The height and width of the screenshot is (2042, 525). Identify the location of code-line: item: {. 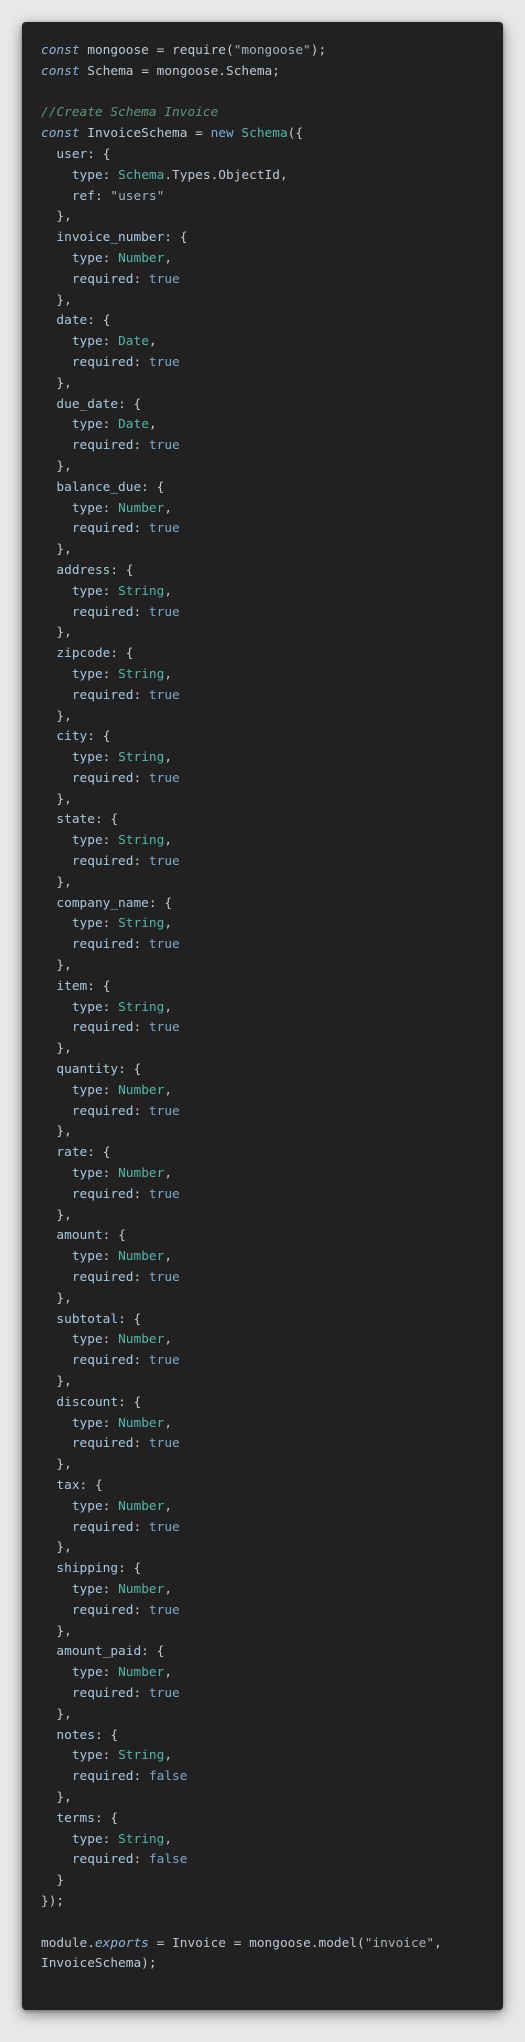
(83, 986).